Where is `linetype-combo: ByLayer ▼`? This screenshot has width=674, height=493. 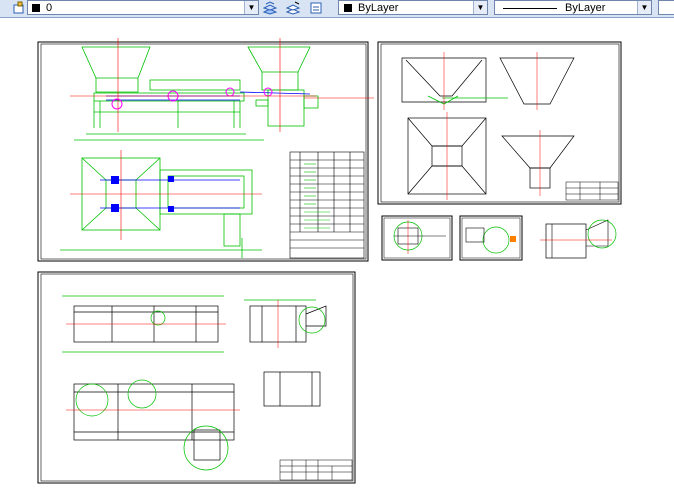
linetype-combo: ByLayer ▼ is located at coordinates (573, 7).